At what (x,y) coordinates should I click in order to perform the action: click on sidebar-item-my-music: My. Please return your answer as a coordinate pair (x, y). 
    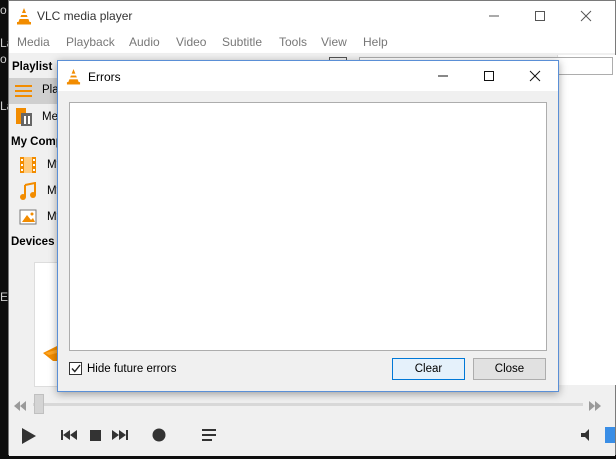
    Looking at the image, I should click on (35, 191).